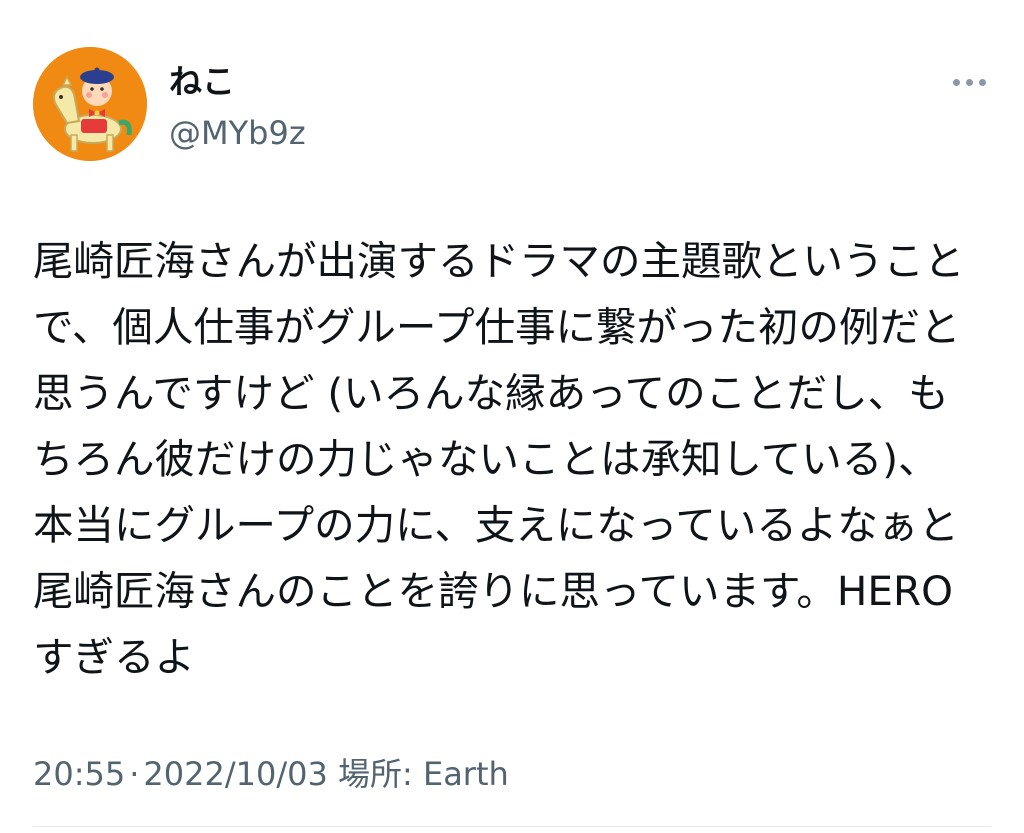  I want to click on tweet-metadata: 20:55 · 2022/10/03 場所: Earth, so click(271, 774).